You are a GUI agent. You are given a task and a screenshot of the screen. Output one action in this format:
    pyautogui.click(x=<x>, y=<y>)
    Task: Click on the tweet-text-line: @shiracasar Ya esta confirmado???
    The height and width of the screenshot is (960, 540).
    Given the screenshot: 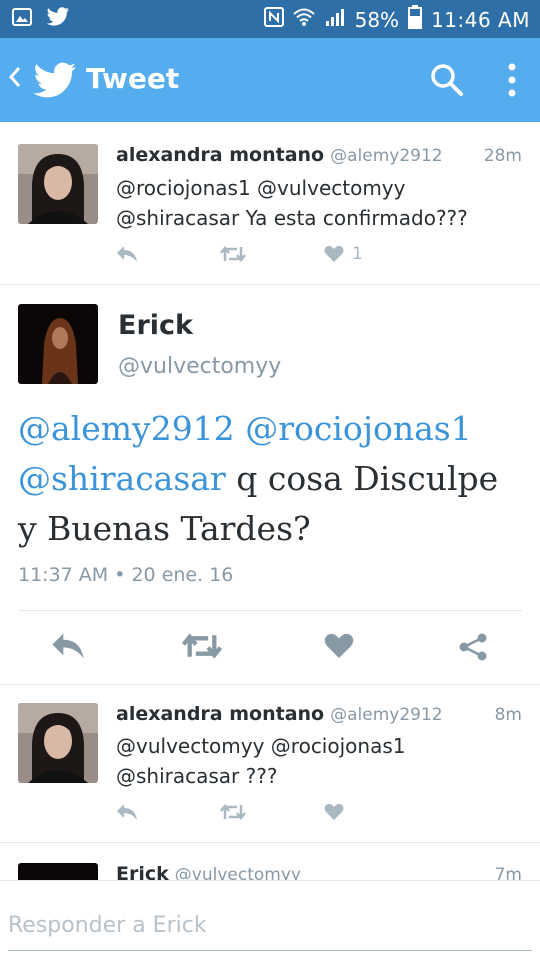 What is the action you would take?
    pyautogui.click(x=292, y=218)
    